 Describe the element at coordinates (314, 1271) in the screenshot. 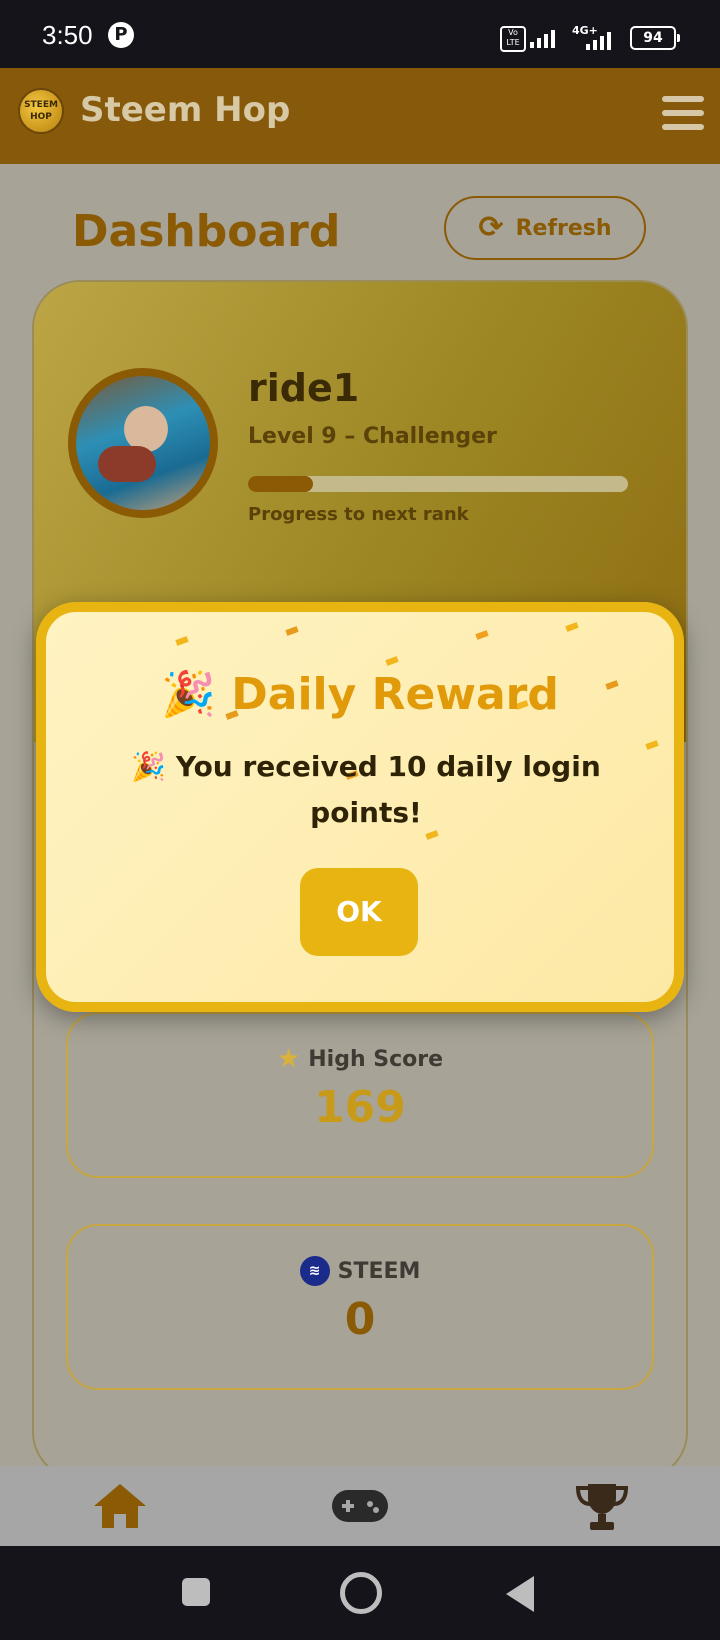

I see `steem-icon: ≋` at that location.